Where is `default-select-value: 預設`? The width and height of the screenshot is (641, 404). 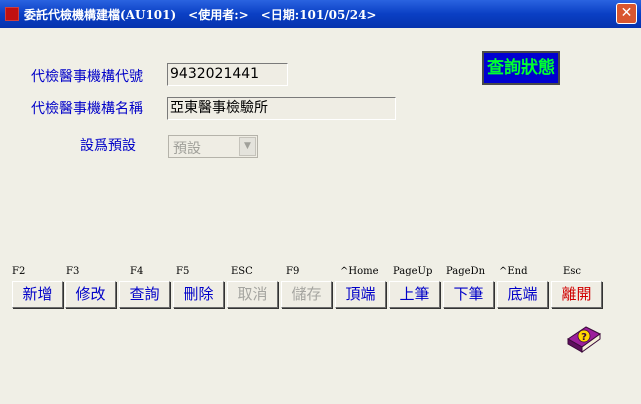 default-select-value: 預設 is located at coordinates (187, 149).